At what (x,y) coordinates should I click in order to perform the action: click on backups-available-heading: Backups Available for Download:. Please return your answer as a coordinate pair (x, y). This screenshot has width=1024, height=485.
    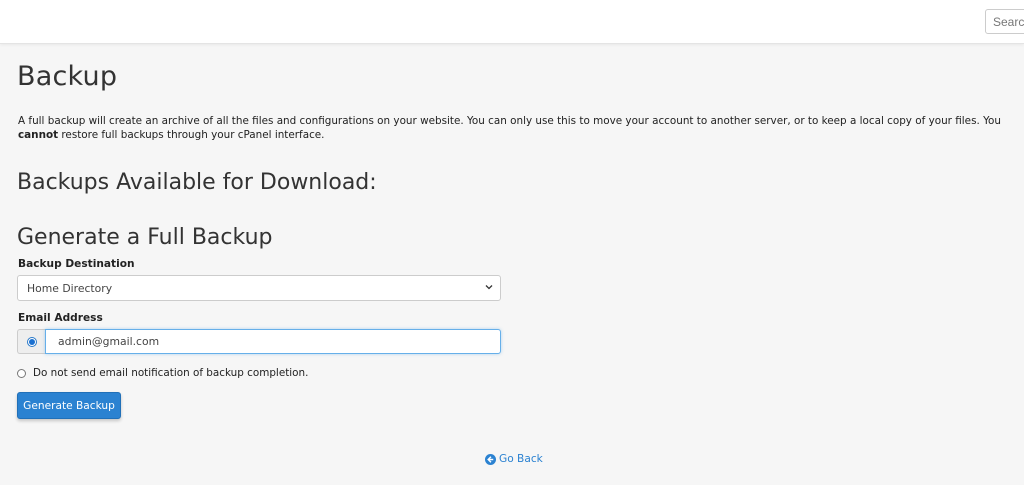
    Looking at the image, I should click on (197, 182).